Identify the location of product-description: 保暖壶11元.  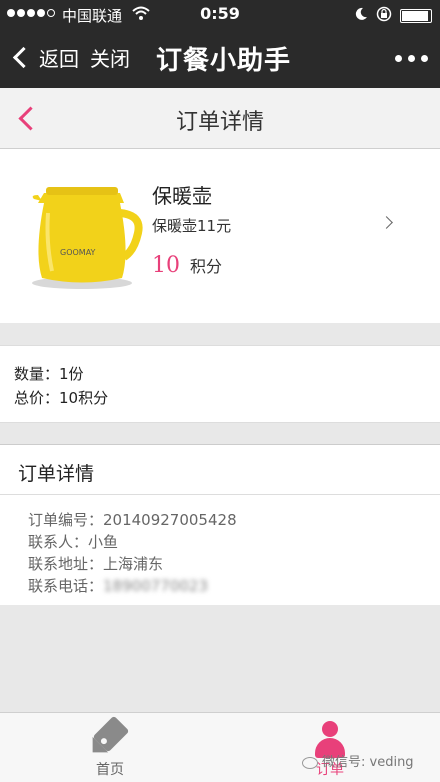
(192, 226).